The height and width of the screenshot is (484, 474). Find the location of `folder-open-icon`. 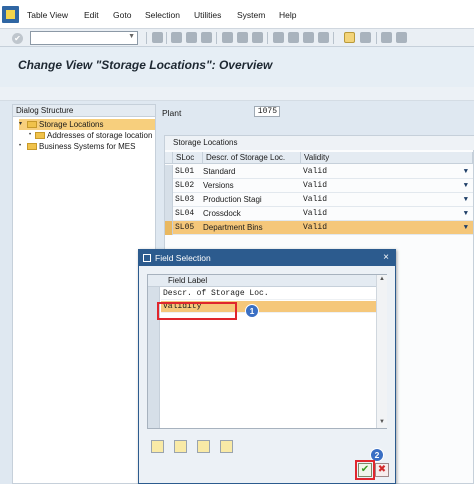

folder-open-icon is located at coordinates (32, 124).